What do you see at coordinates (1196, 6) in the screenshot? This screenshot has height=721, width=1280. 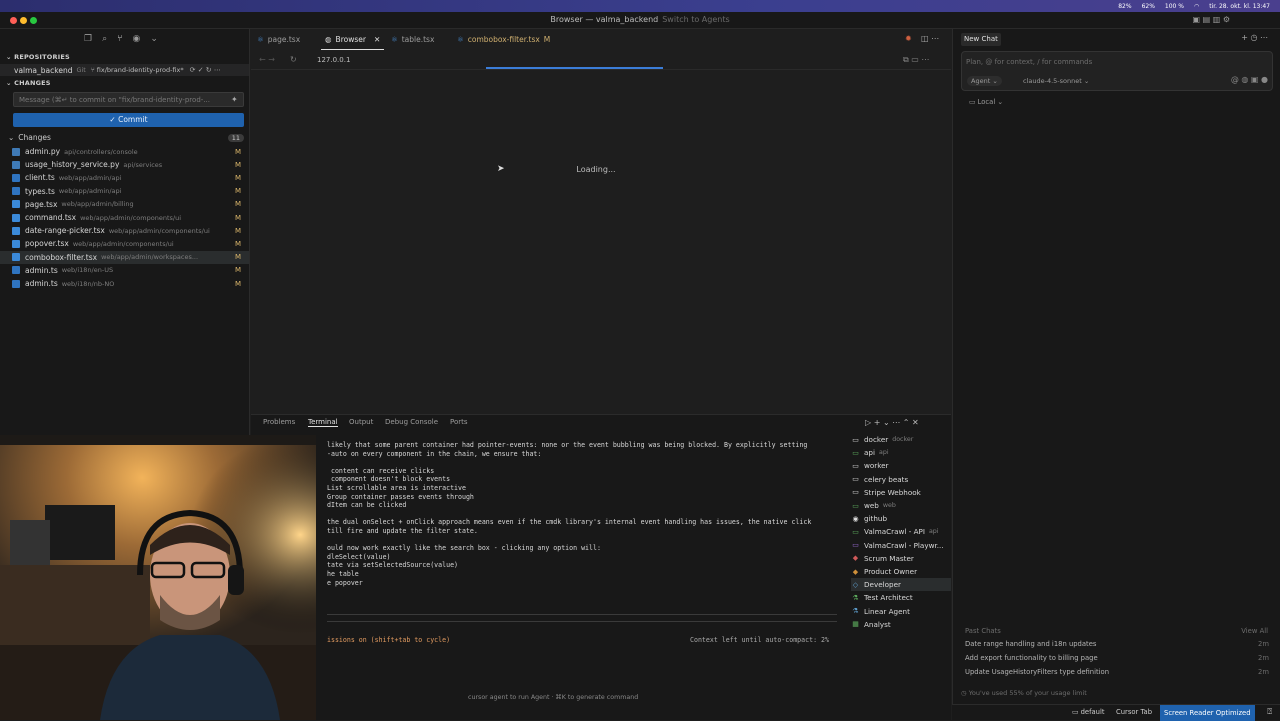 I see `wifi-icon: ◠` at bounding box center [1196, 6].